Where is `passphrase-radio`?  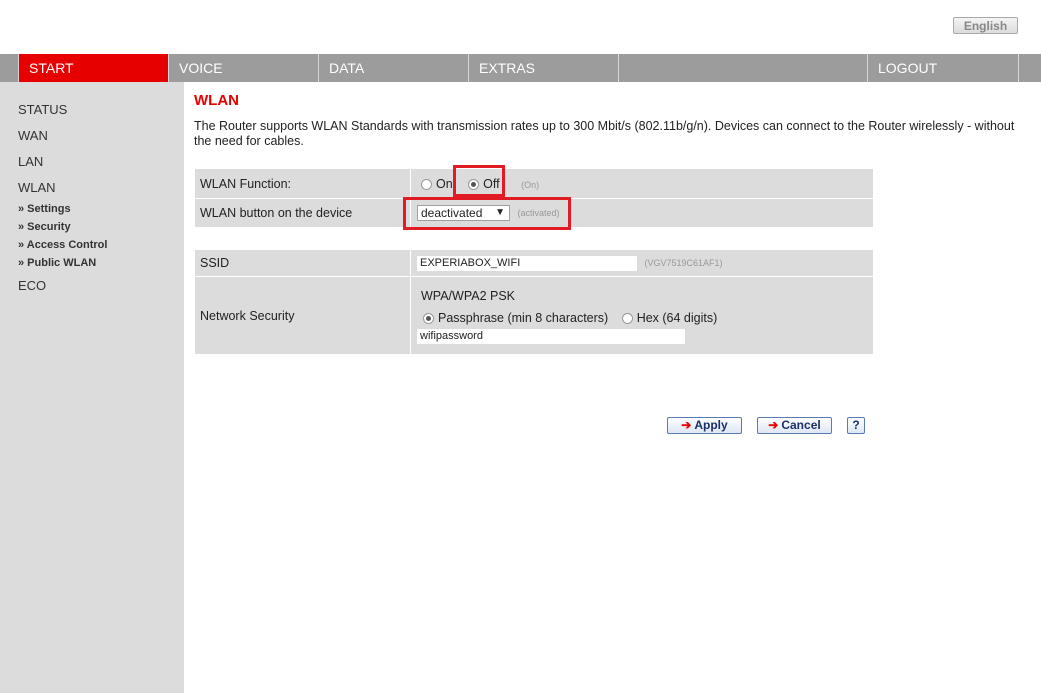 passphrase-radio is located at coordinates (428, 319).